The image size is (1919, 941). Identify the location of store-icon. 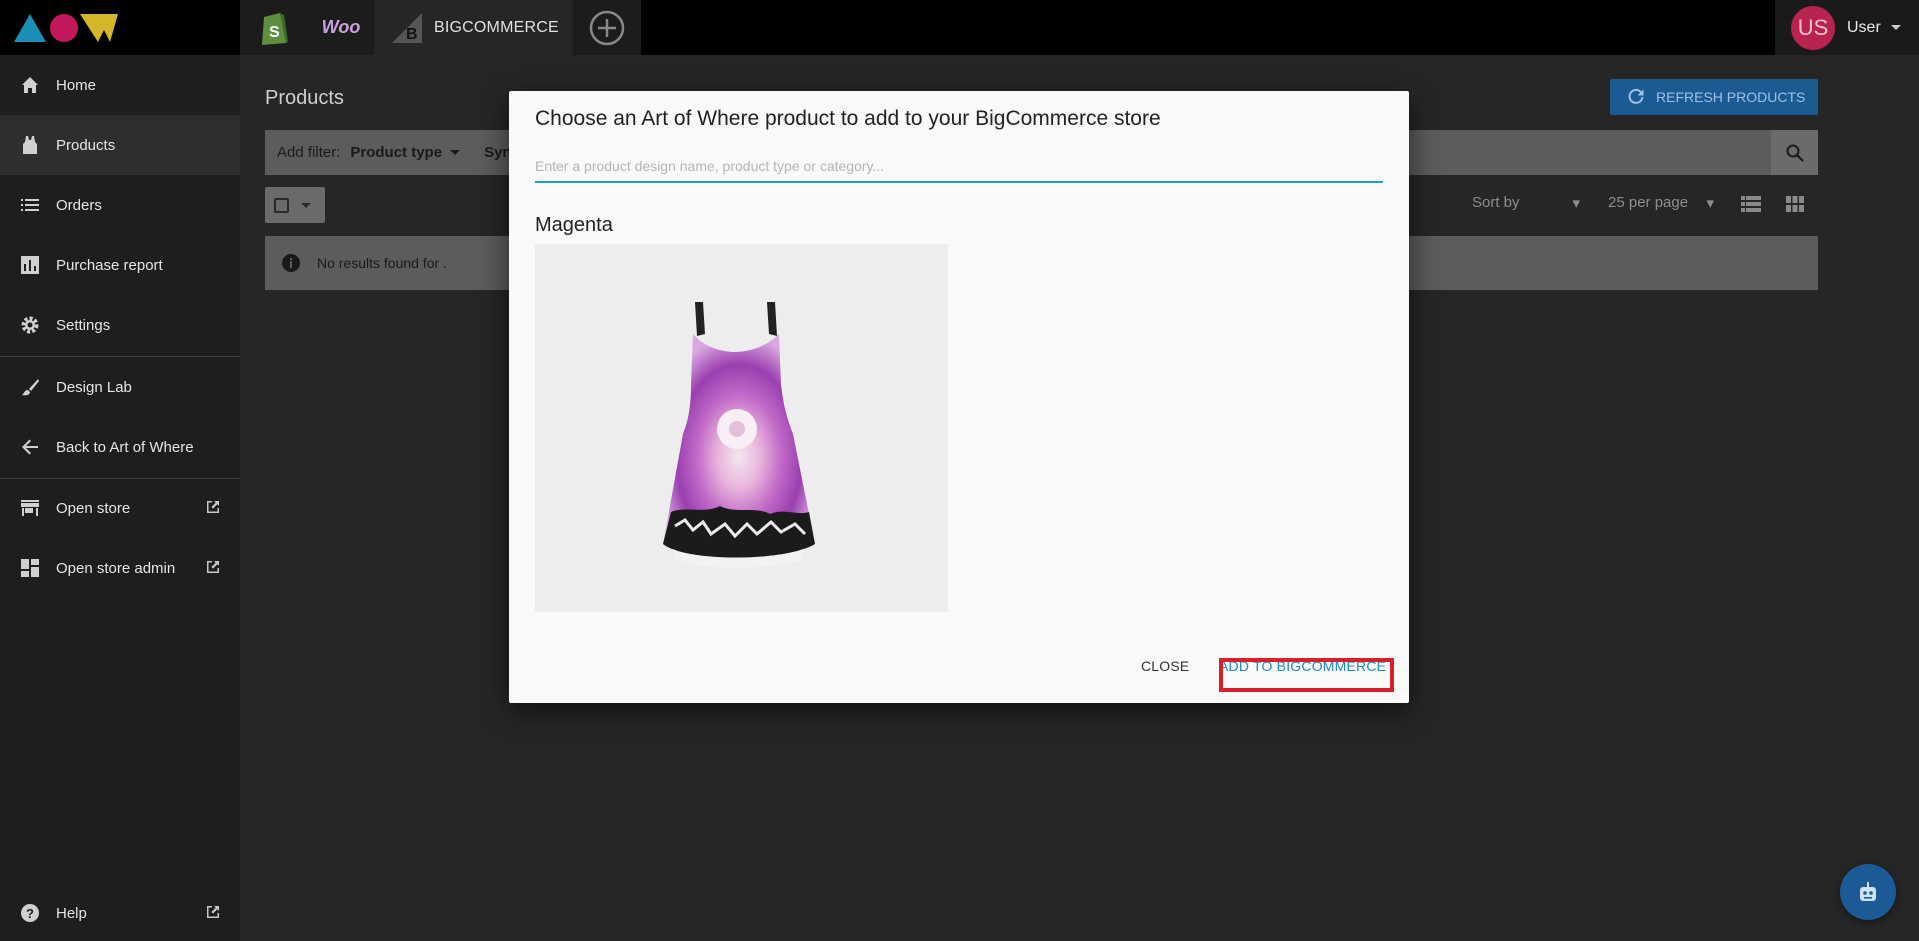
(30, 508).